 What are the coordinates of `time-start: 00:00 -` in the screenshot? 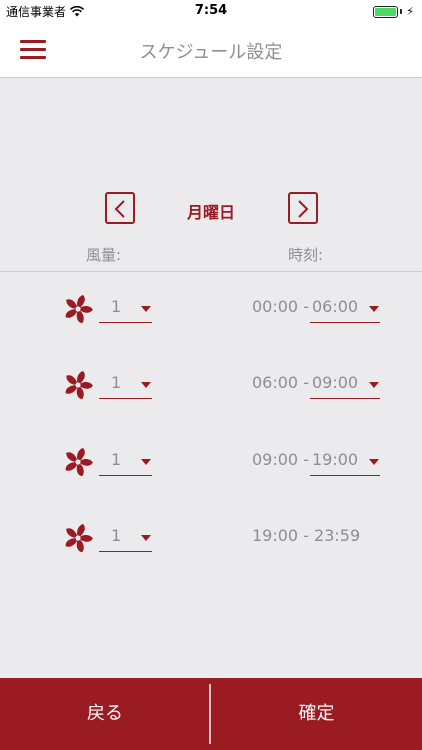 It's located at (280, 306).